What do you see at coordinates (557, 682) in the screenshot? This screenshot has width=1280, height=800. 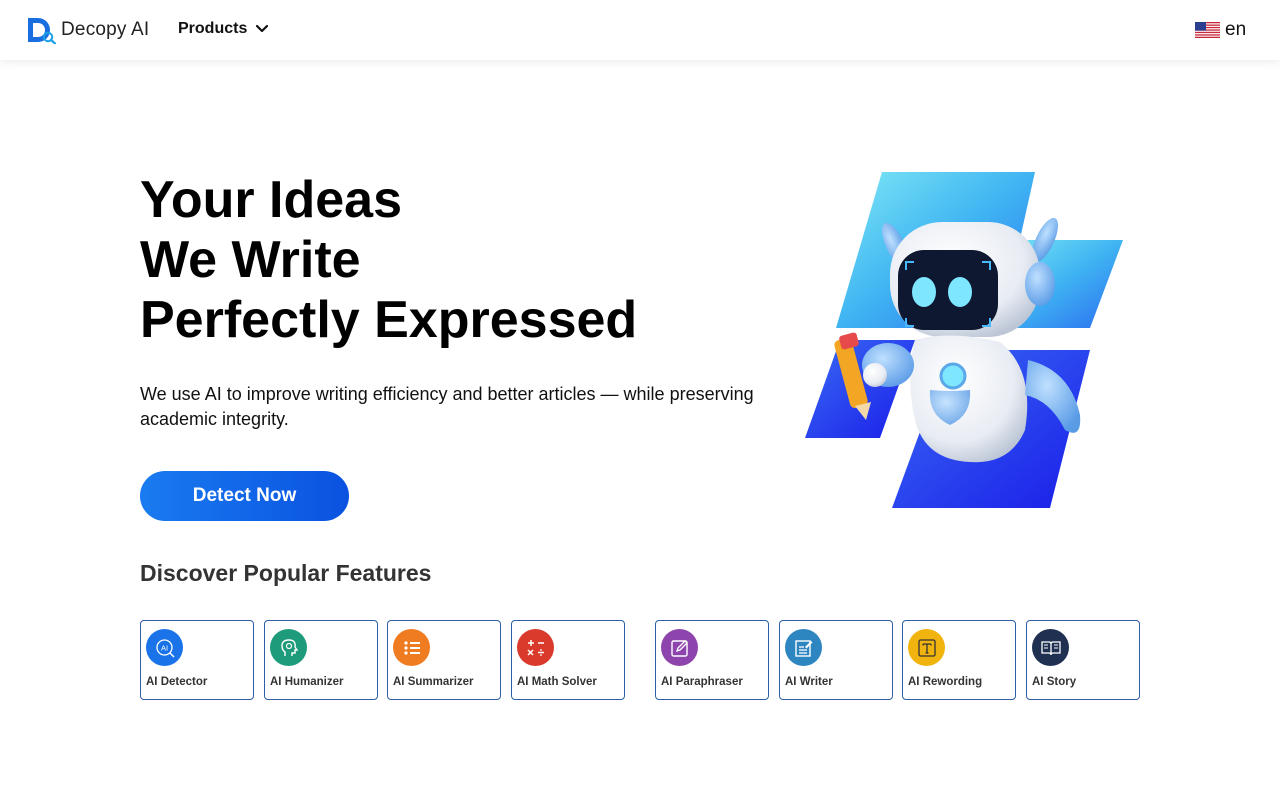 I see `feature-label: AI Math Solver` at bounding box center [557, 682].